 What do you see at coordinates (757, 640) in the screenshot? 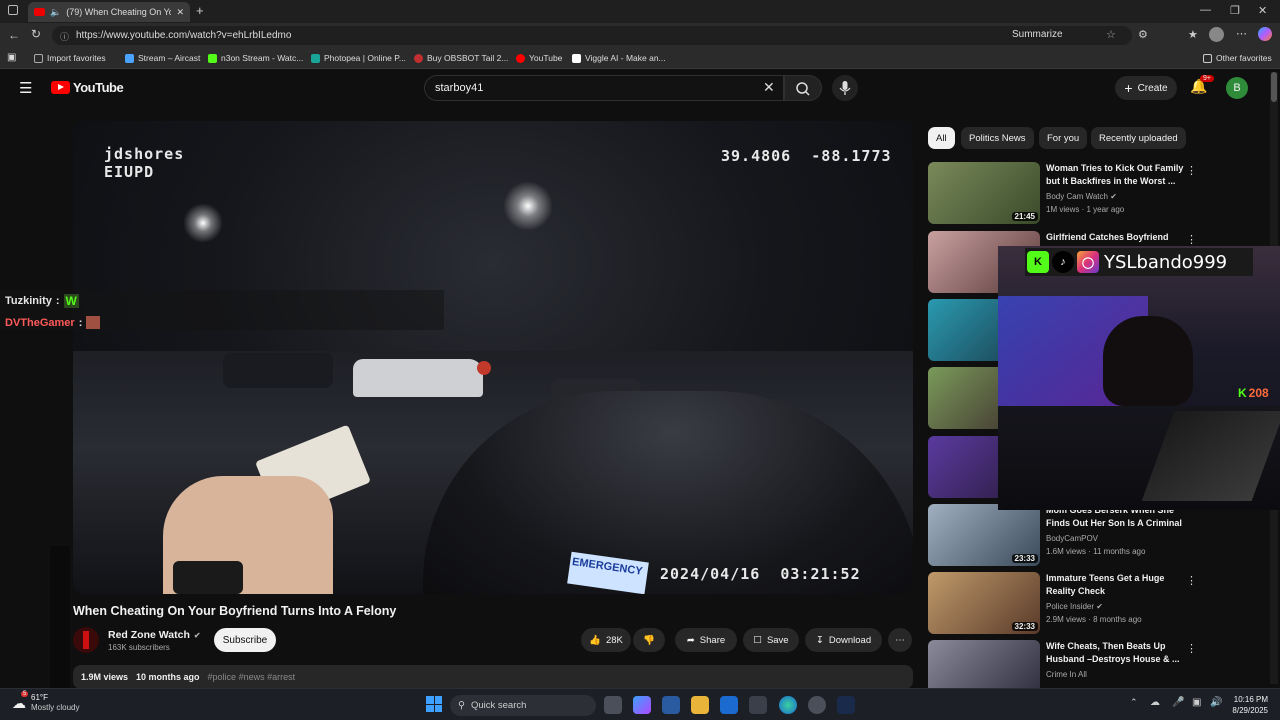
I see `bookmark-icon: ☐` at bounding box center [757, 640].